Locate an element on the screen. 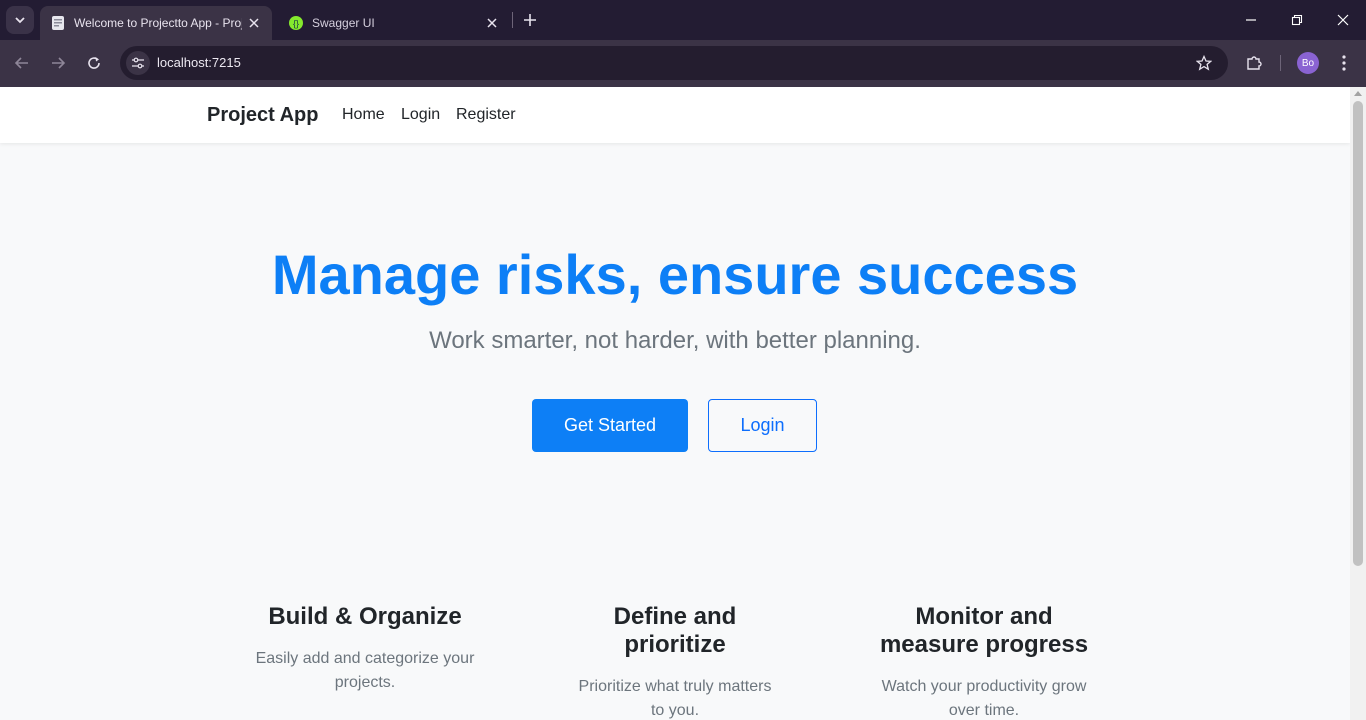 The image size is (1366, 720). feature-title: Monitor and measure progress is located at coordinates (984, 630).